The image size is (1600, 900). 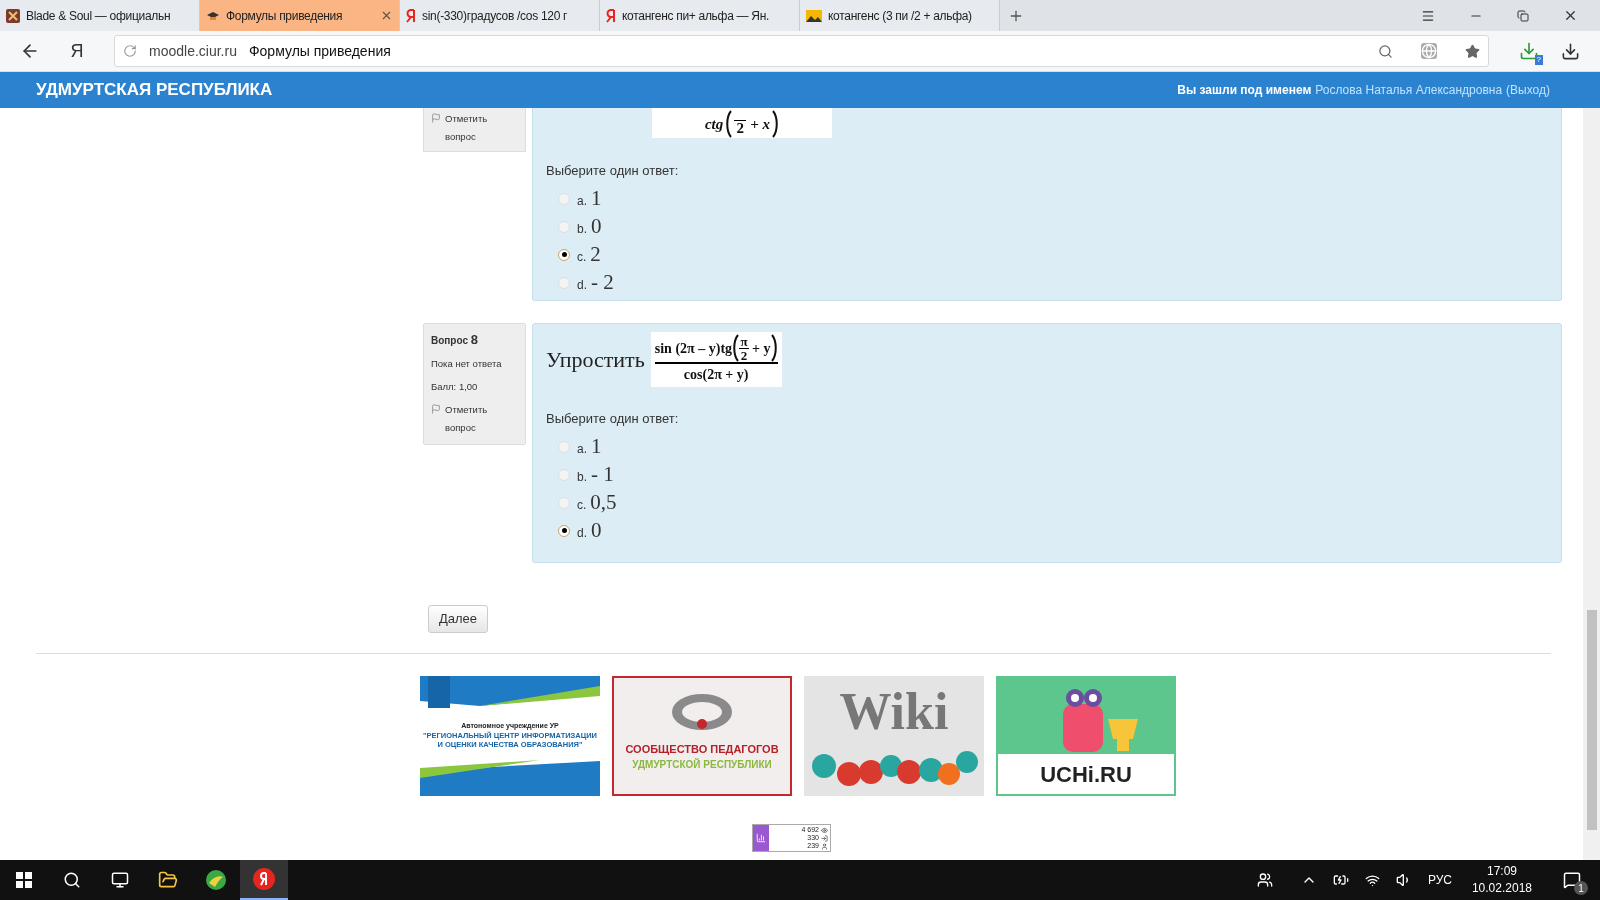 I want to click on uchi-banner: UCHi.RU, so click(x=1086, y=736).